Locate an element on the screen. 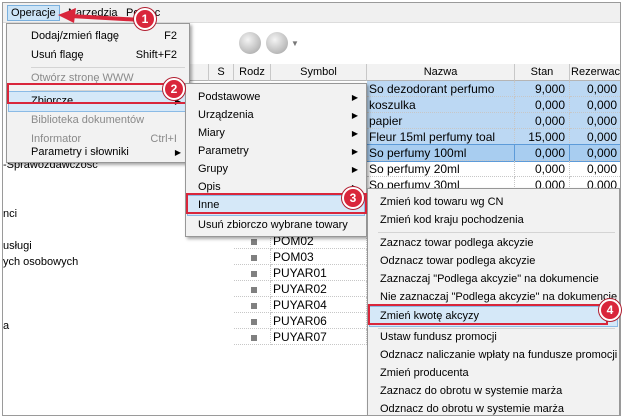 This screenshot has width=625, height=420. step-badge-1: 1 is located at coordinates (145, 19).